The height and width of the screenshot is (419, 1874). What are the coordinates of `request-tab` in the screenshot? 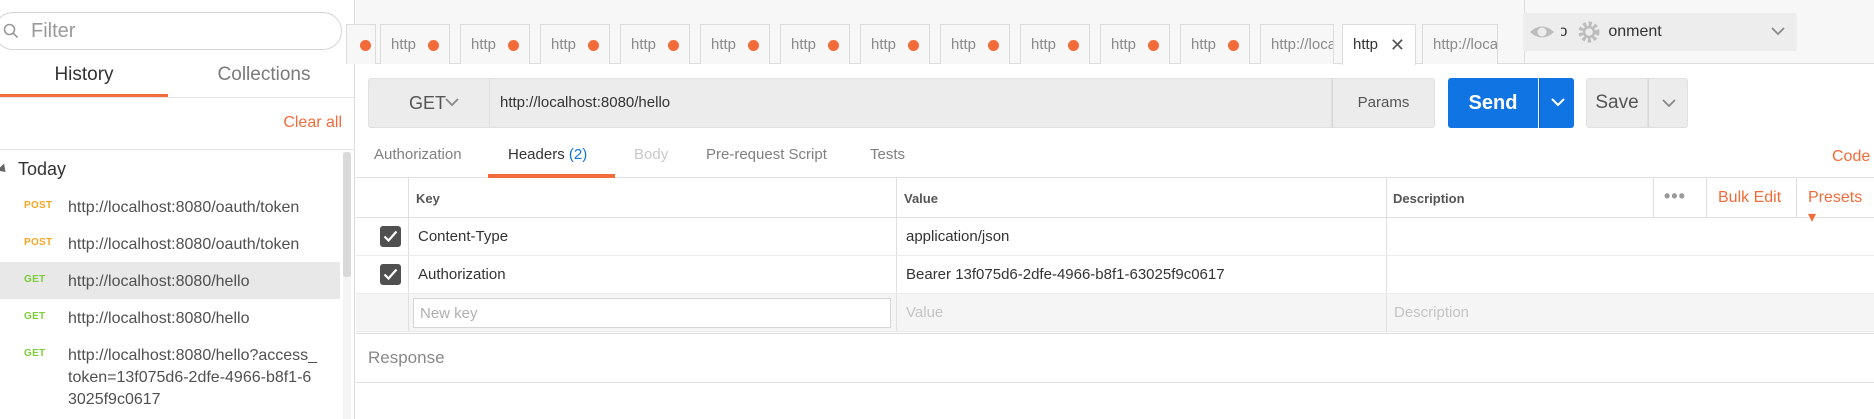 It's located at (361, 44).